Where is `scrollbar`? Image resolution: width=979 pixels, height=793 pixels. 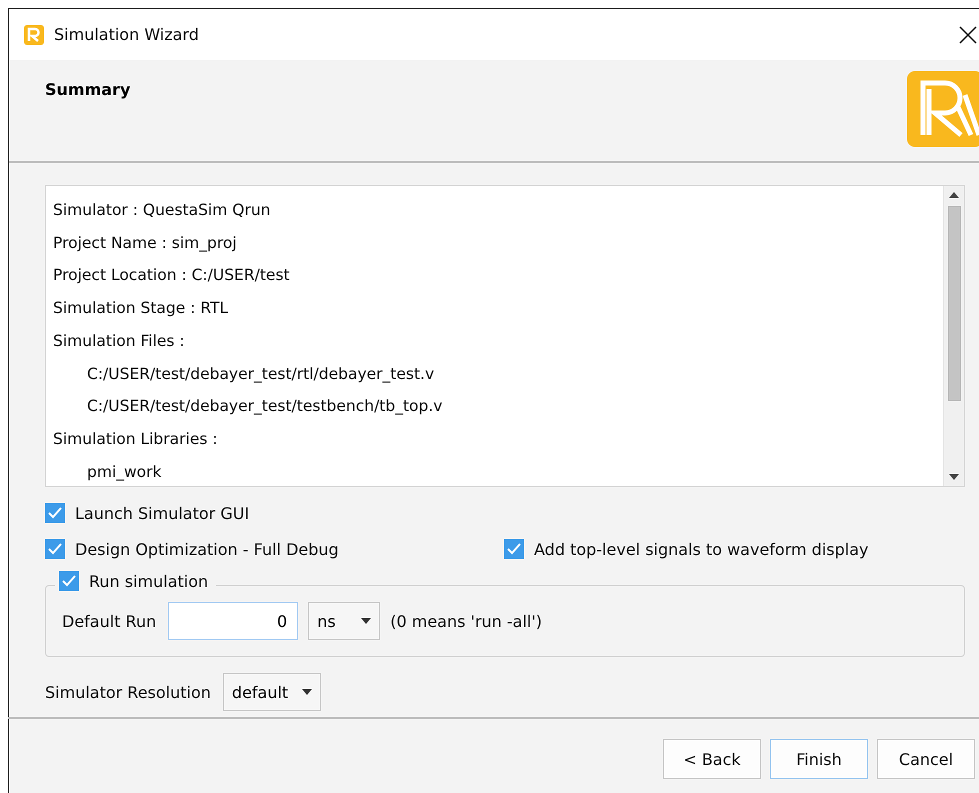 scrollbar is located at coordinates (953, 336).